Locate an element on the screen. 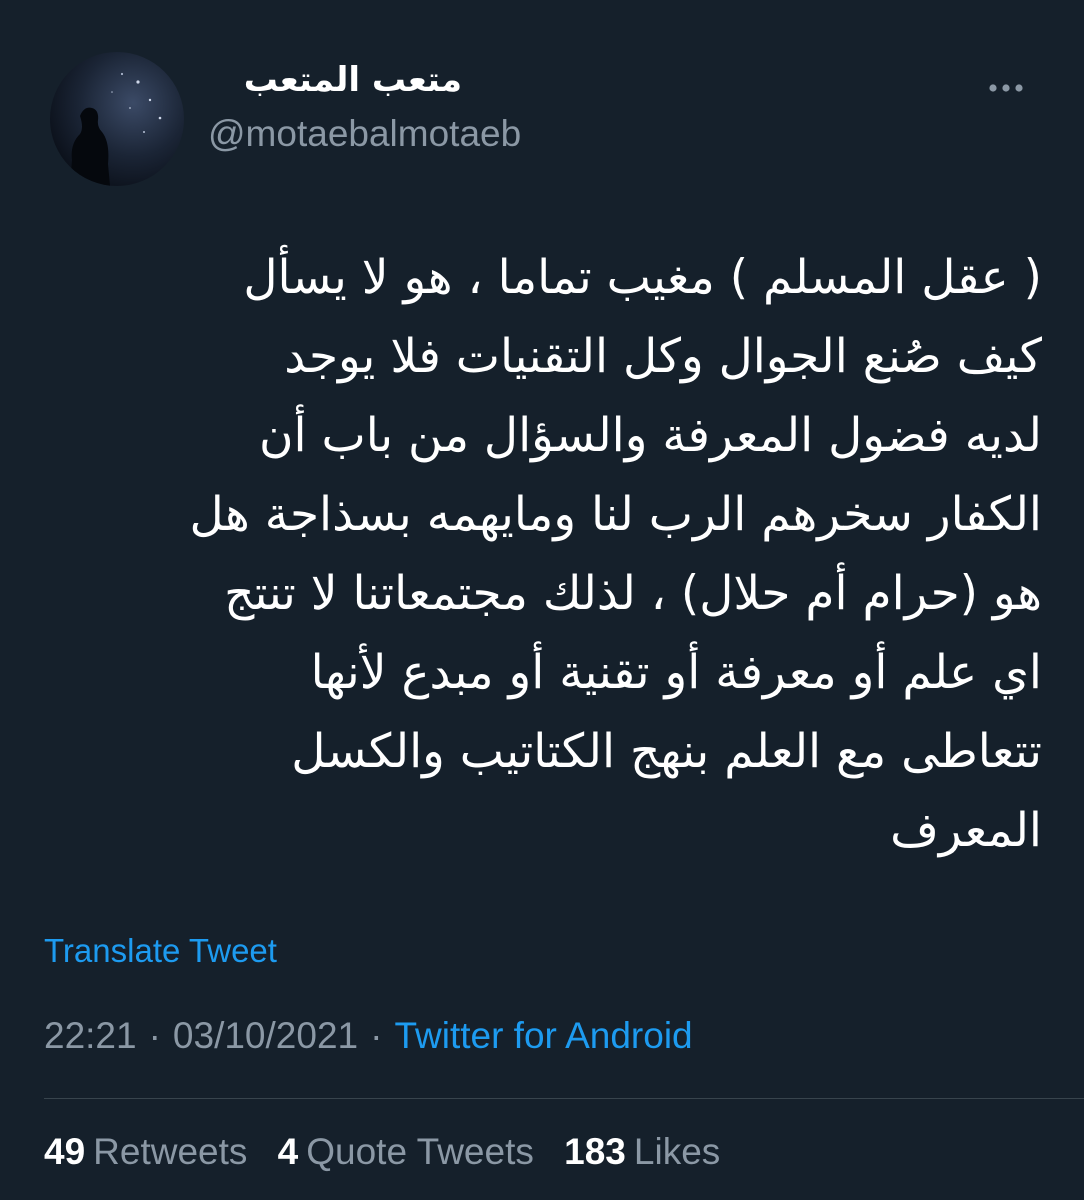  tweet-text-line: ( عقل المسلم ) مغيب تماما ، هو لا يسأل is located at coordinates (642, 277).